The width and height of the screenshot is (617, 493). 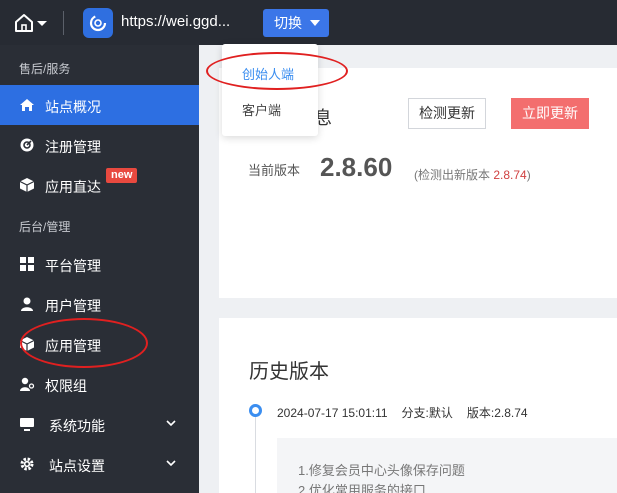 I want to click on history-notes: 1.修复会员中心头像保存问题 2.优化常用服务的接口, so click(x=447, y=465).